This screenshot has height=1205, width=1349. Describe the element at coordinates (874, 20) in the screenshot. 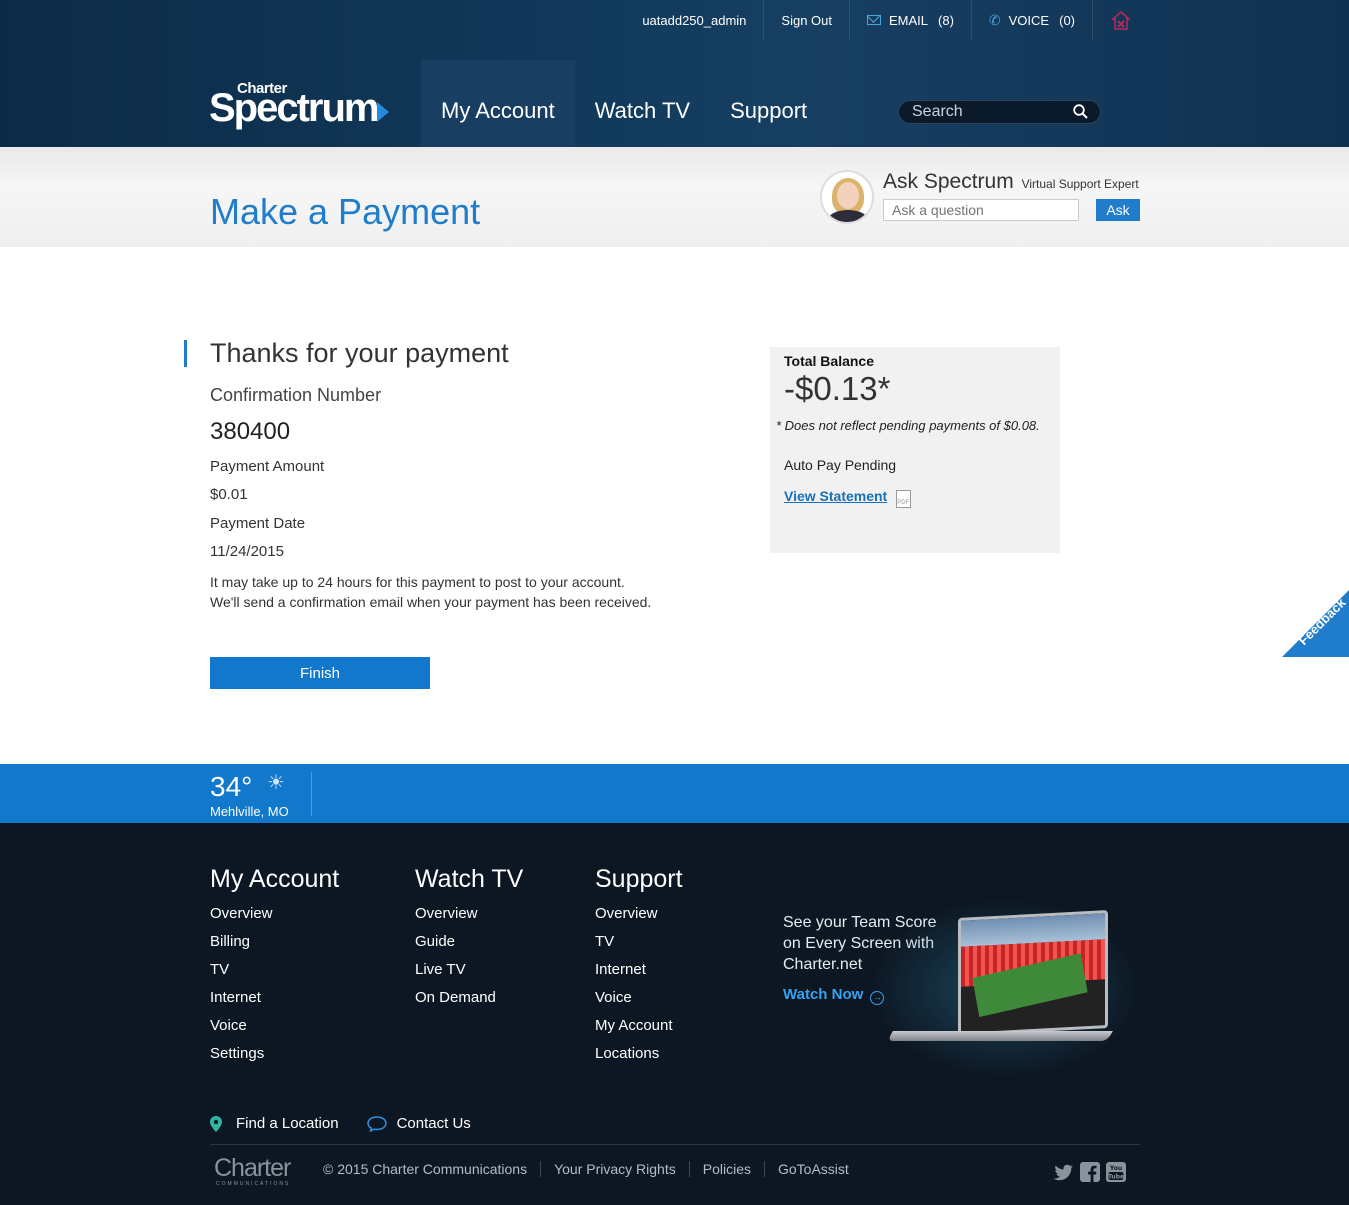

I see `email-icon` at that location.